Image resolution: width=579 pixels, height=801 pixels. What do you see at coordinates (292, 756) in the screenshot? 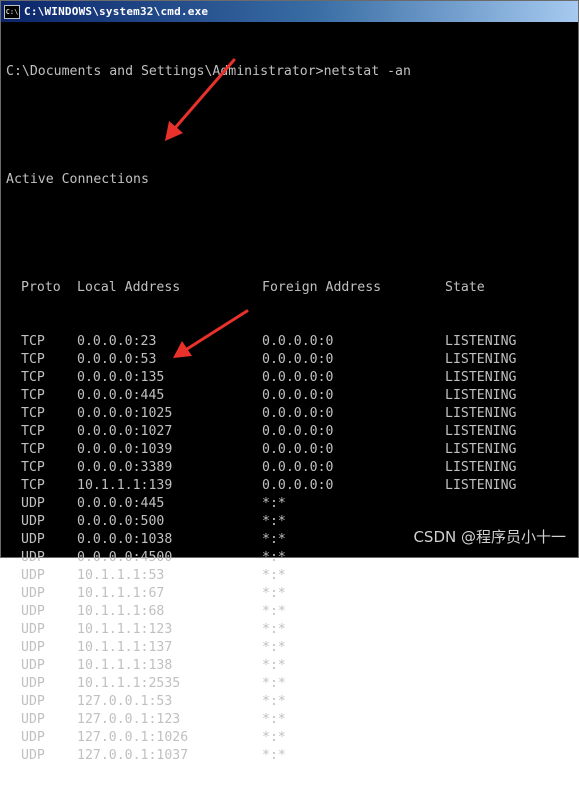
I see `table-row: UDP 127.0.0.1:1037 *:*` at bounding box center [292, 756].